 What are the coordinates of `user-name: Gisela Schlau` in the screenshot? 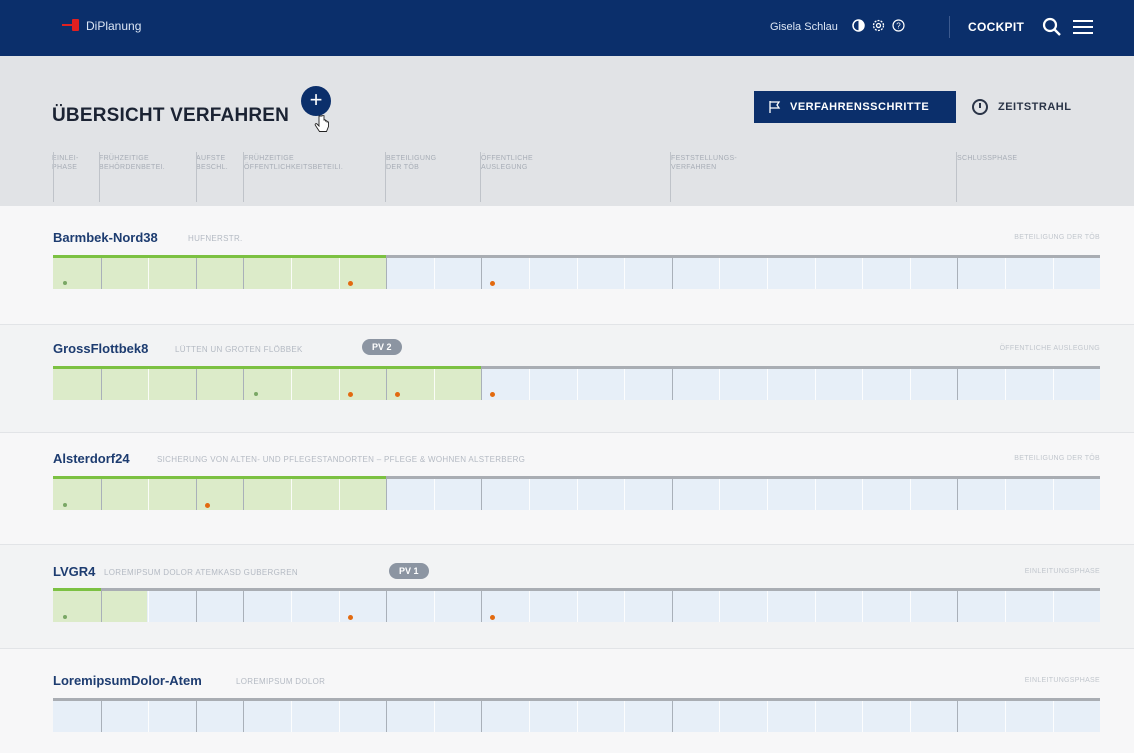 It's located at (804, 27).